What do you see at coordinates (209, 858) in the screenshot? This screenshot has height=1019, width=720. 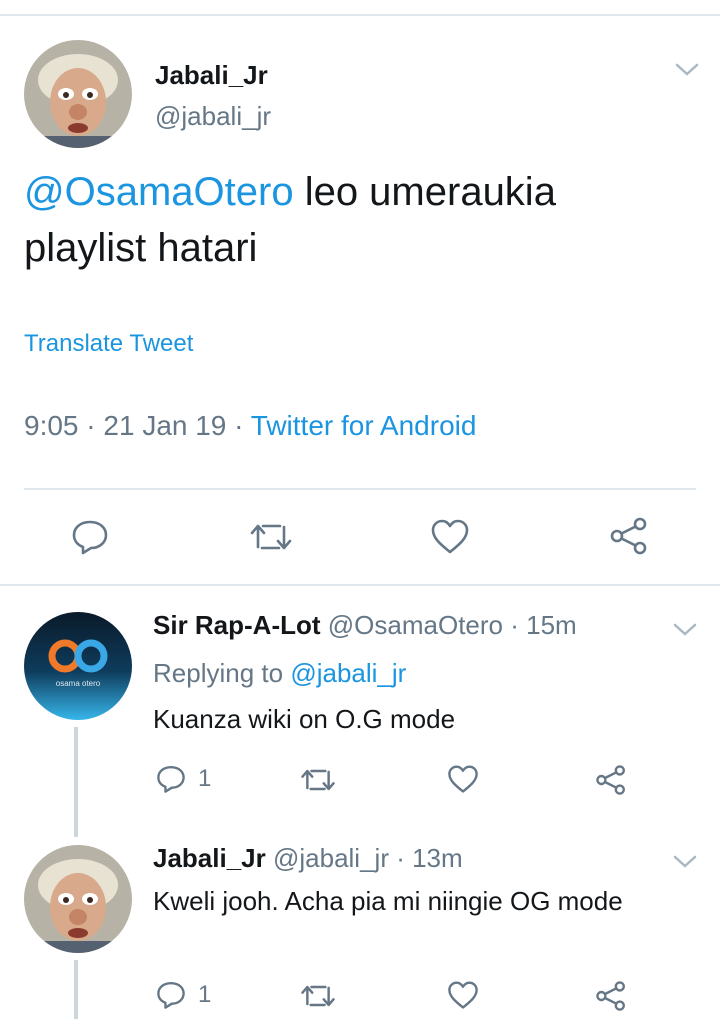 I see `reply-author-name: Jabali_Jr` at bounding box center [209, 858].